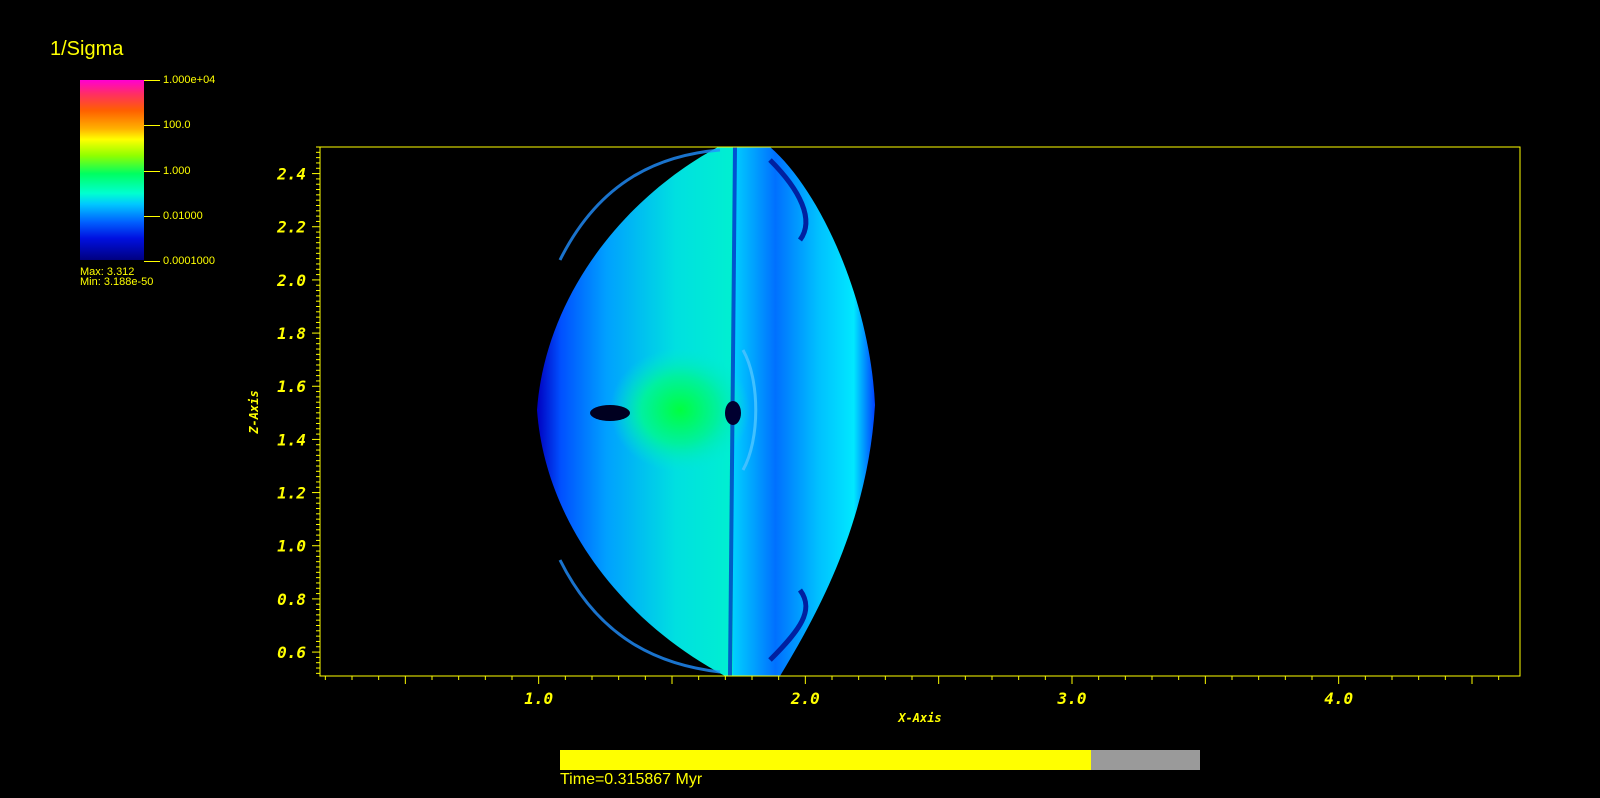 This screenshot has width=1600, height=798. I want to click on y-axis-title: Z-Axis, so click(254, 412).